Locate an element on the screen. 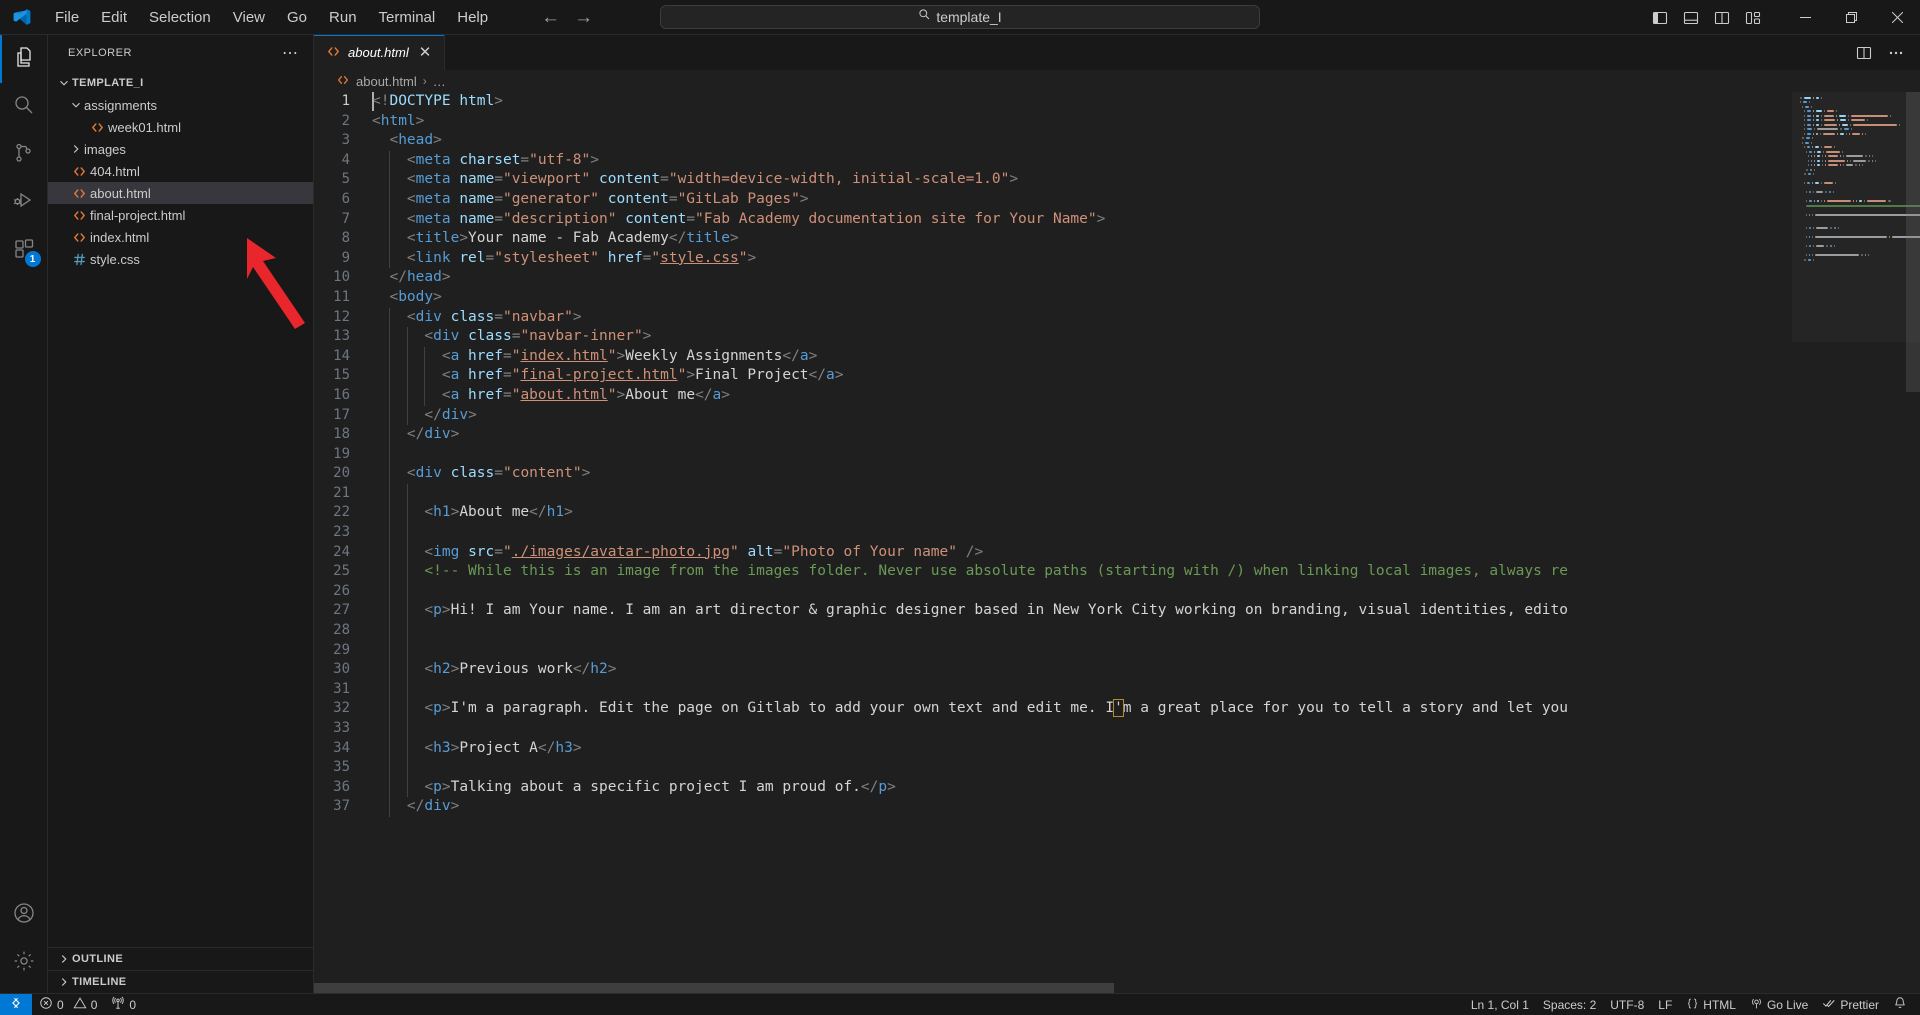  split-editor-icon is located at coordinates (1864, 53).